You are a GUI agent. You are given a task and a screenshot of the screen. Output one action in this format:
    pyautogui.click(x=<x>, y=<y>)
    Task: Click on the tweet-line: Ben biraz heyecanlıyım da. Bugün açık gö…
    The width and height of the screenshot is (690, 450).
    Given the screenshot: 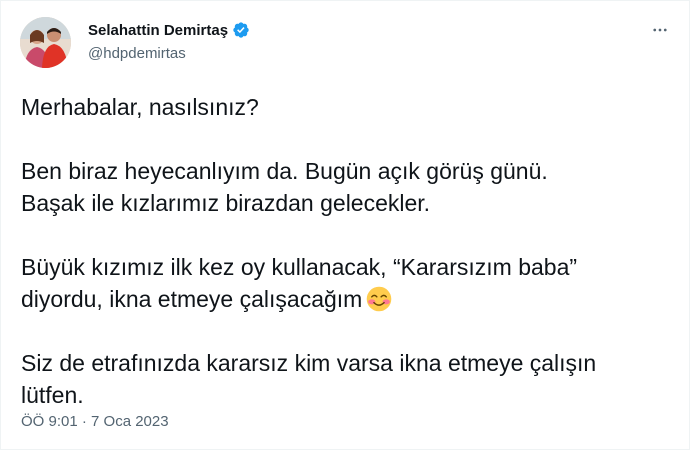 What is the action you would take?
    pyautogui.click(x=284, y=171)
    